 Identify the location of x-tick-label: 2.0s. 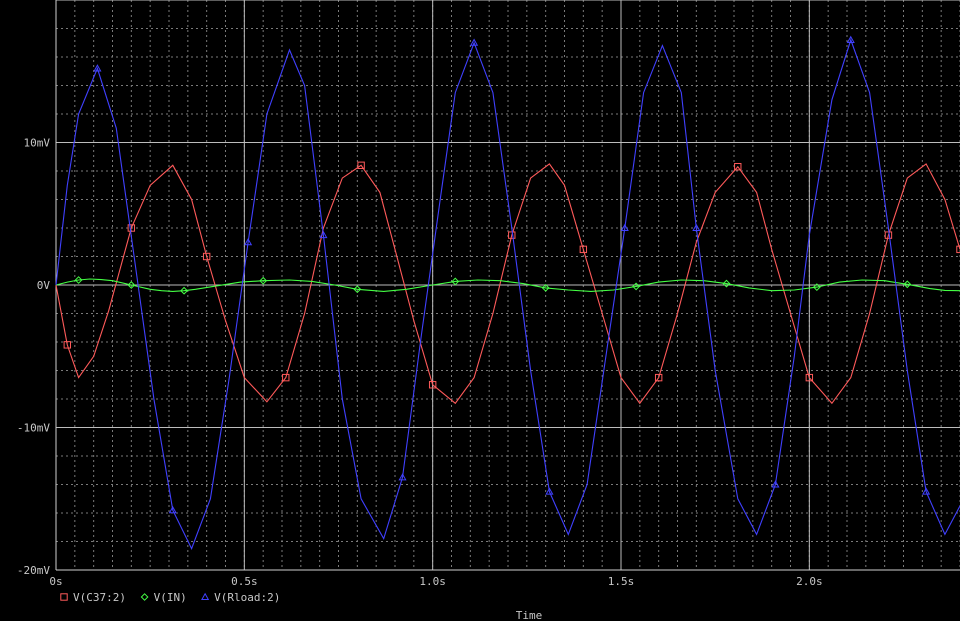
(809, 581).